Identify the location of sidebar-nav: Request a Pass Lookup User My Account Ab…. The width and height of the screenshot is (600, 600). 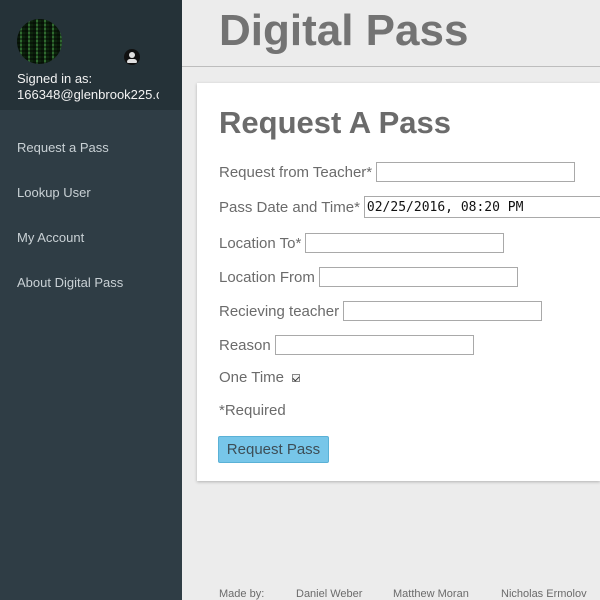
(91, 215).